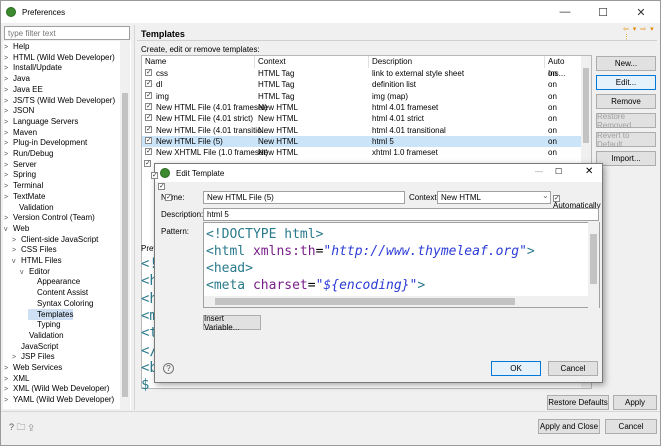 The image size is (661, 446). I want to click on tree-item: v HTML Files, so click(37, 260).